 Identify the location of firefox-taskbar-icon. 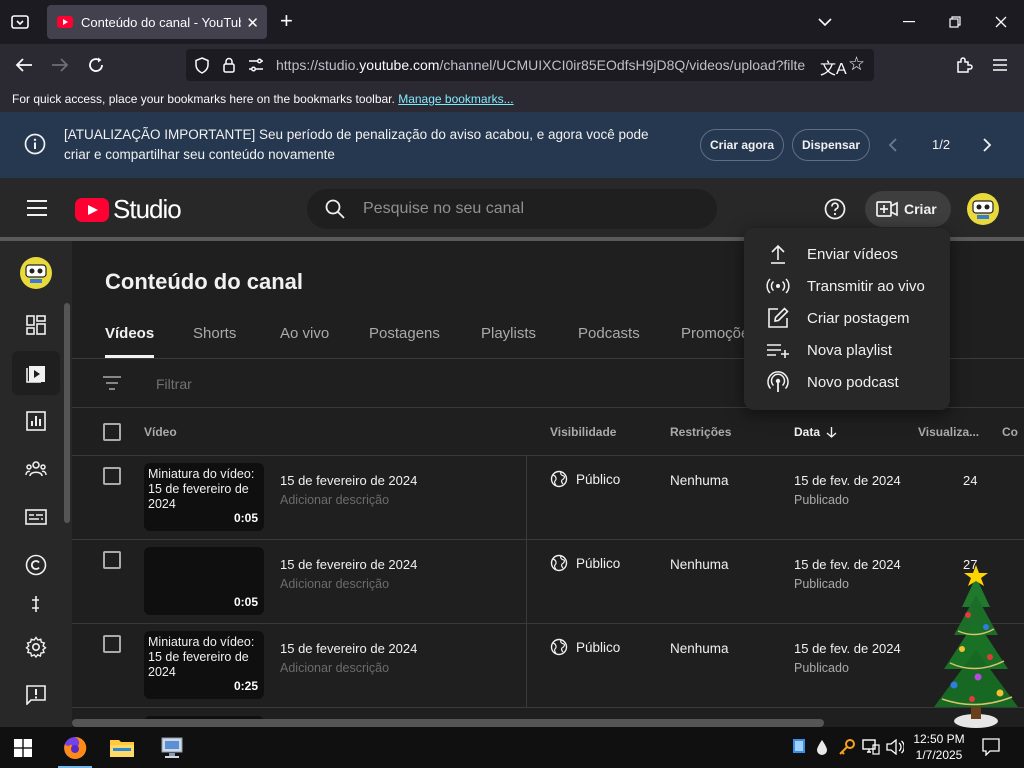
(75, 747).